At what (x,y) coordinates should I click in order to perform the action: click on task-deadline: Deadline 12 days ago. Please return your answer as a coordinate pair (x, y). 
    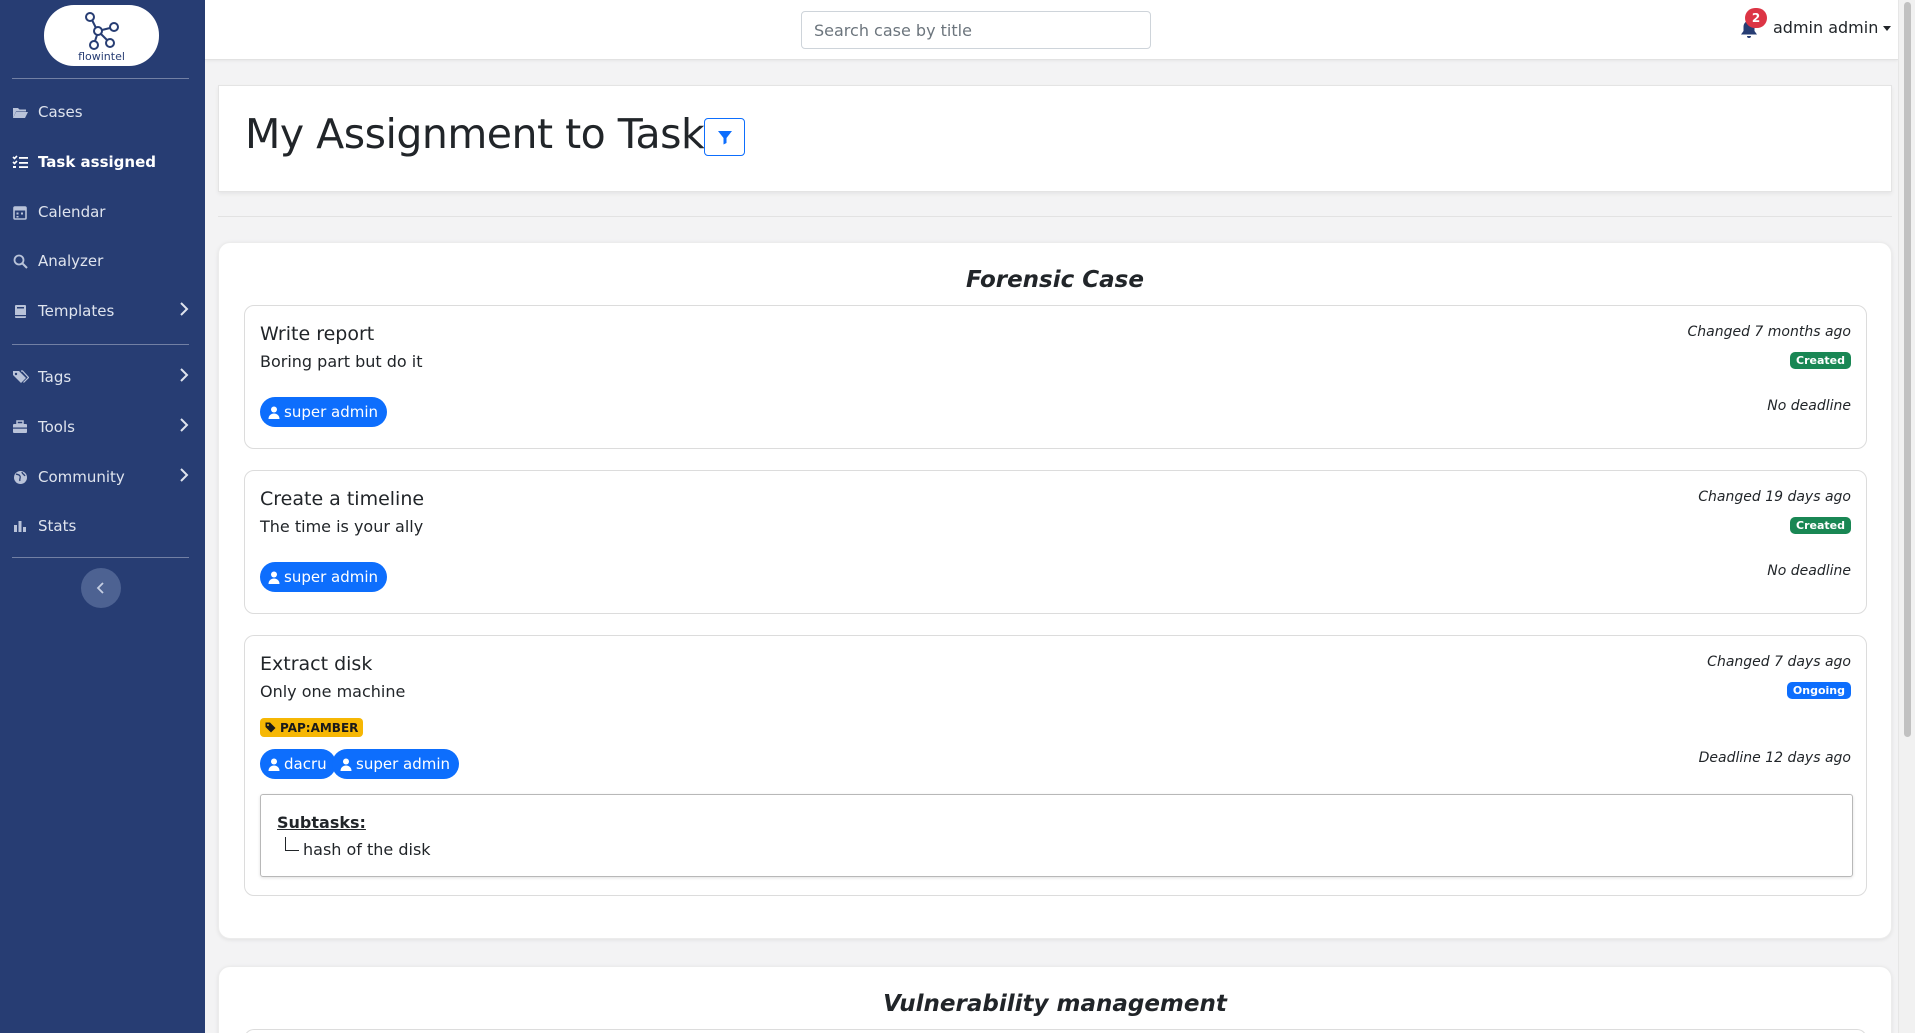
    Looking at the image, I should click on (1774, 758).